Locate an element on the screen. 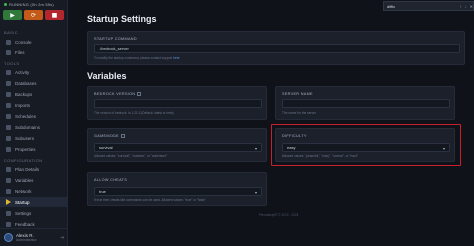  startup-command-field: ./bedrock_server is located at coordinates (277, 48).